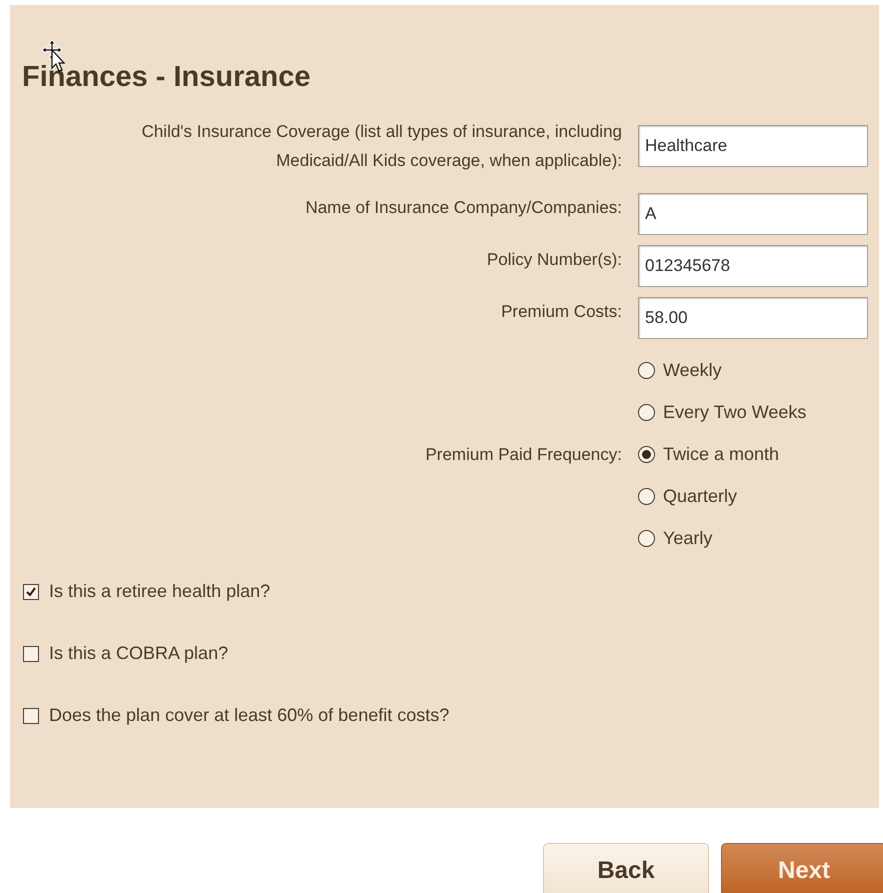  I want to click on radio-label: Weekly, so click(692, 370).